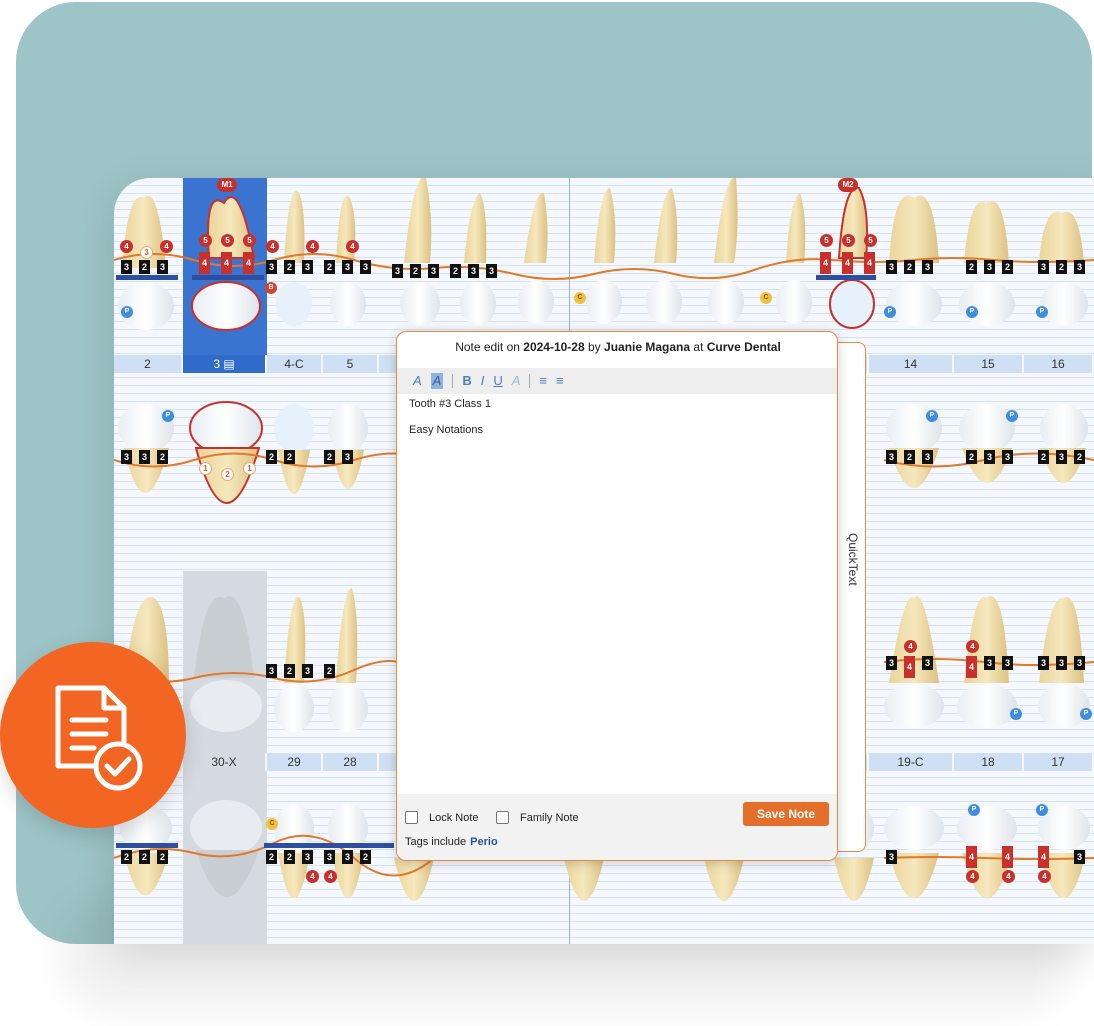  I want to click on mobility-label-m2: M2, so click(848, 185).